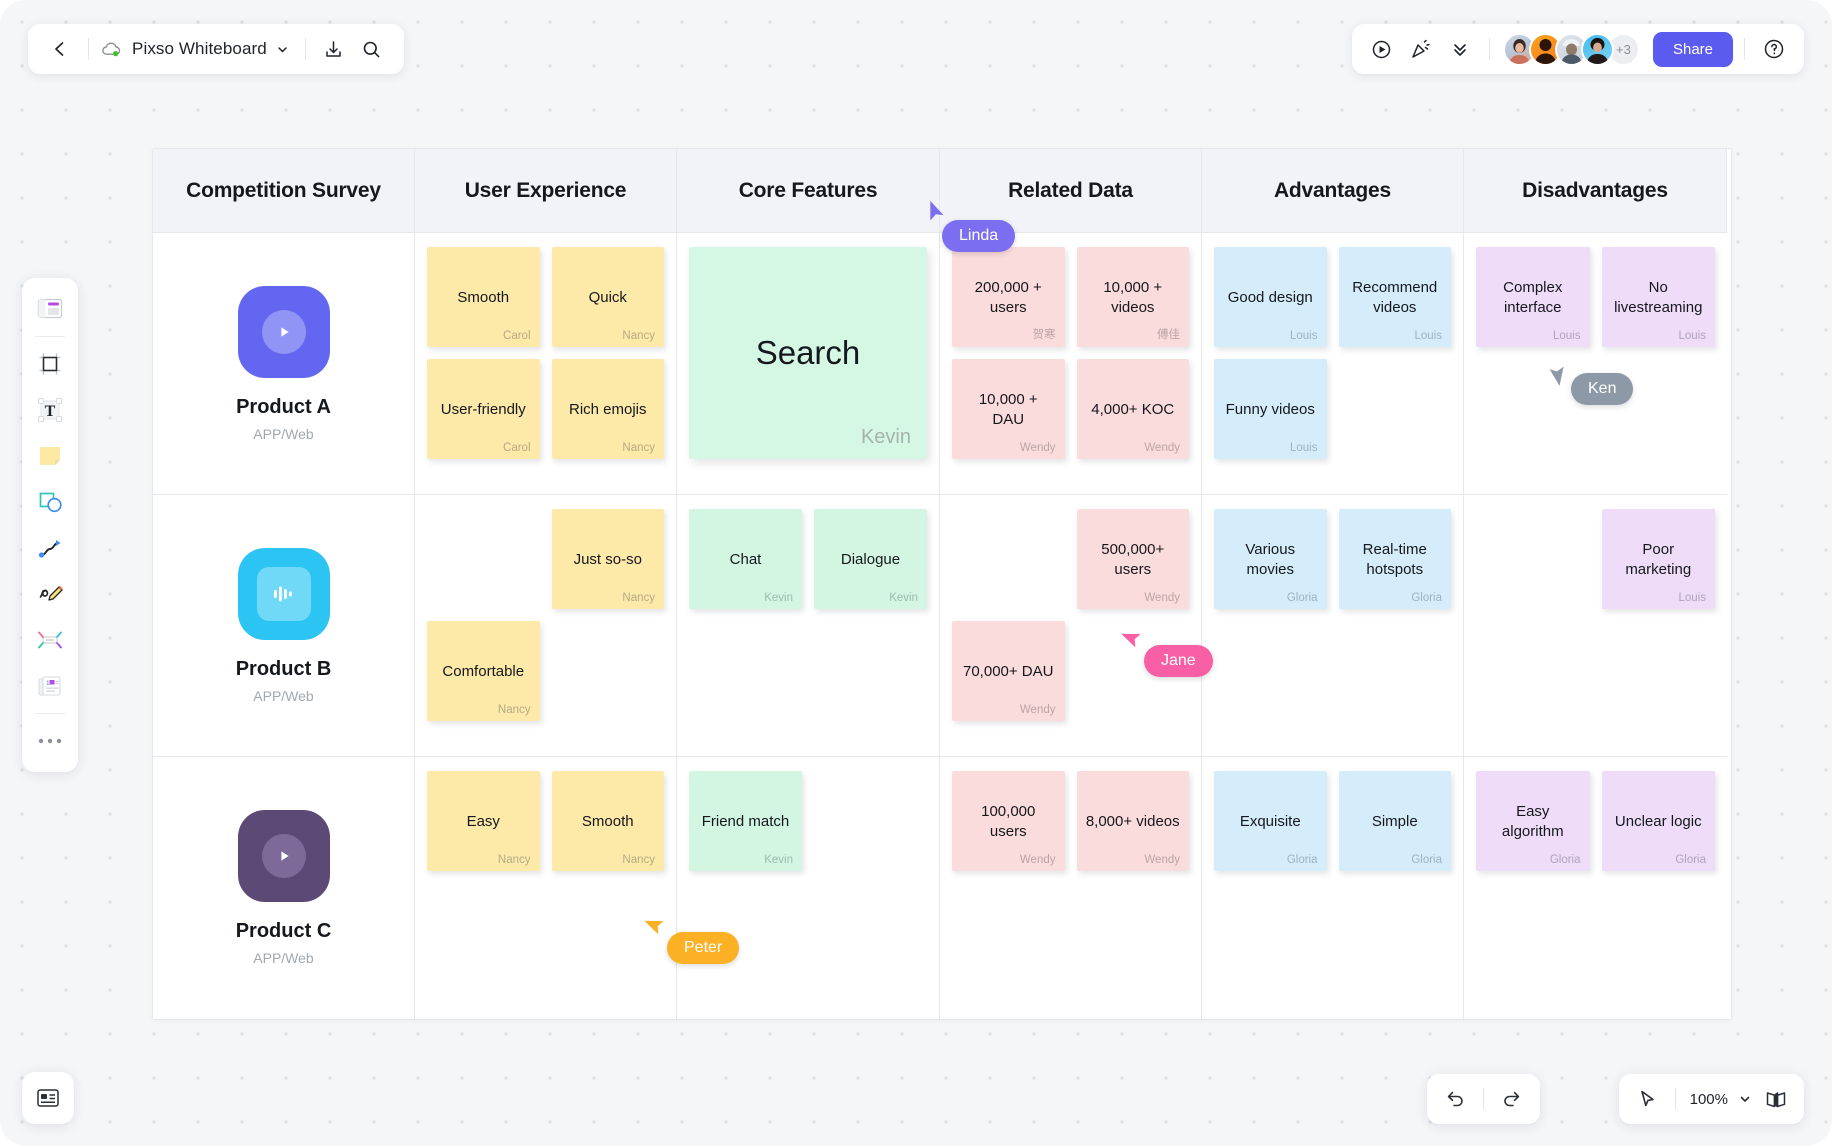 Image resolution: width=1832 pixels, height=1146 pixels. I want to click on sticky-note: Just so-so Nancy, so click(607, 559).